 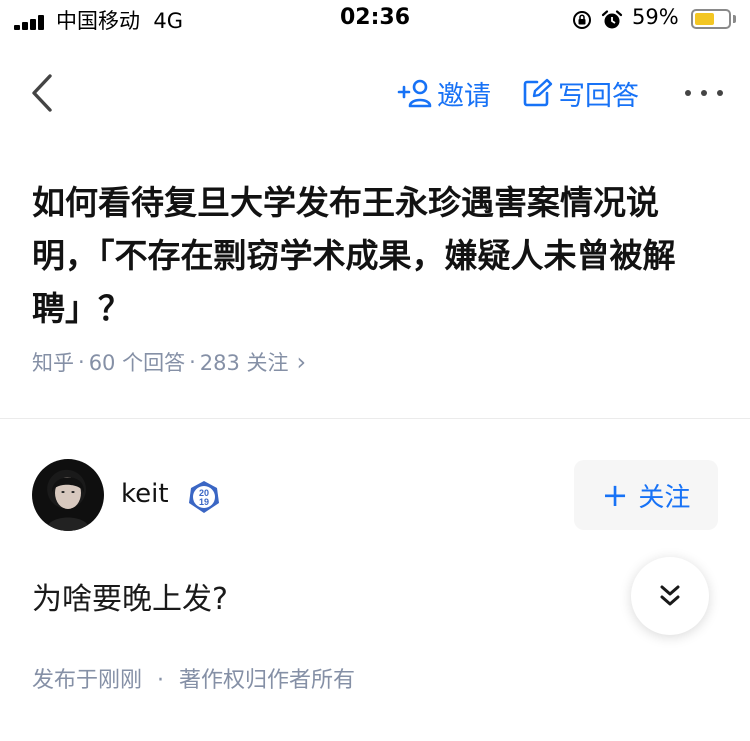 I want to click on badge-icon: 20 19, so click(x=204, y=497).